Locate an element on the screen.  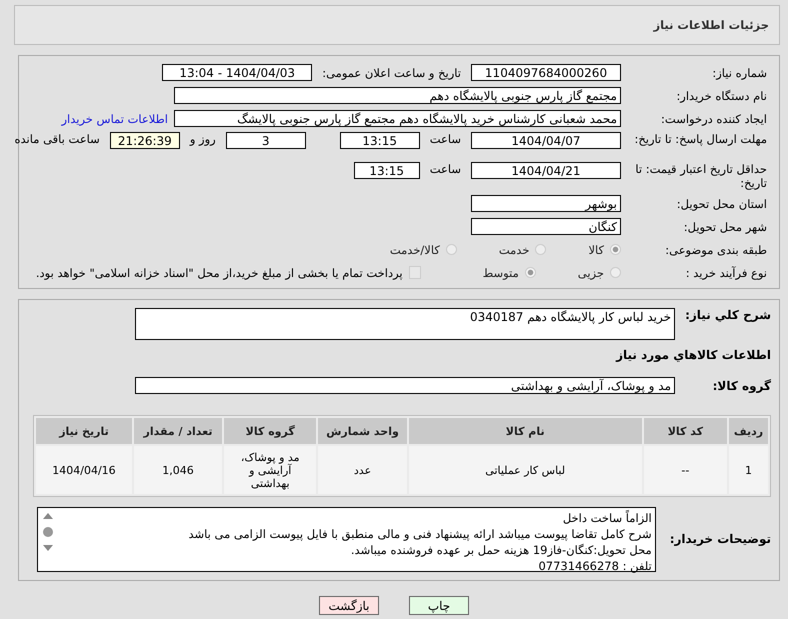
column-header: تاریخ نیاز is located at coordinates (84, 431).